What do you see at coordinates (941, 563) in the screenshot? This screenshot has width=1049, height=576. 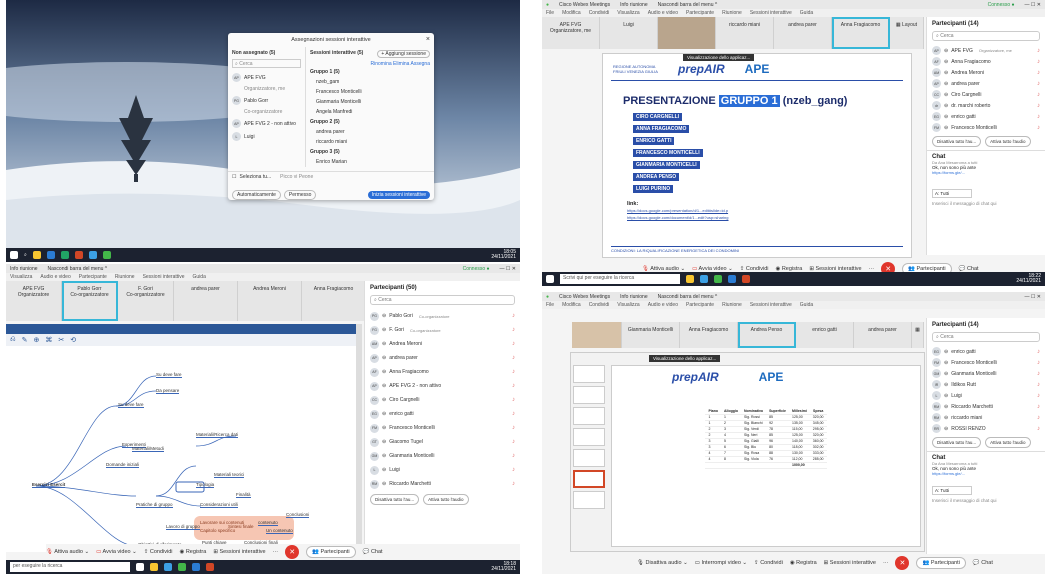 I see `participants-button: 👥 Partecipanti` at bounding box center [941, 563].